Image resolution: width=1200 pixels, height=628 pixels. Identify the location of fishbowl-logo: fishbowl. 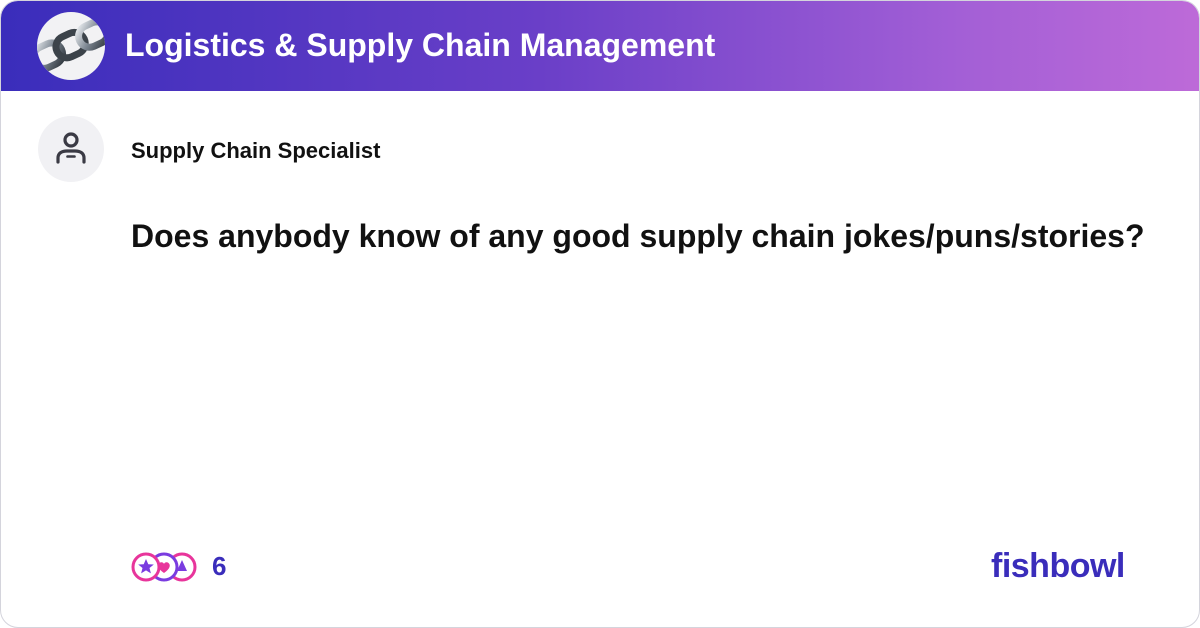
(1058, 566).